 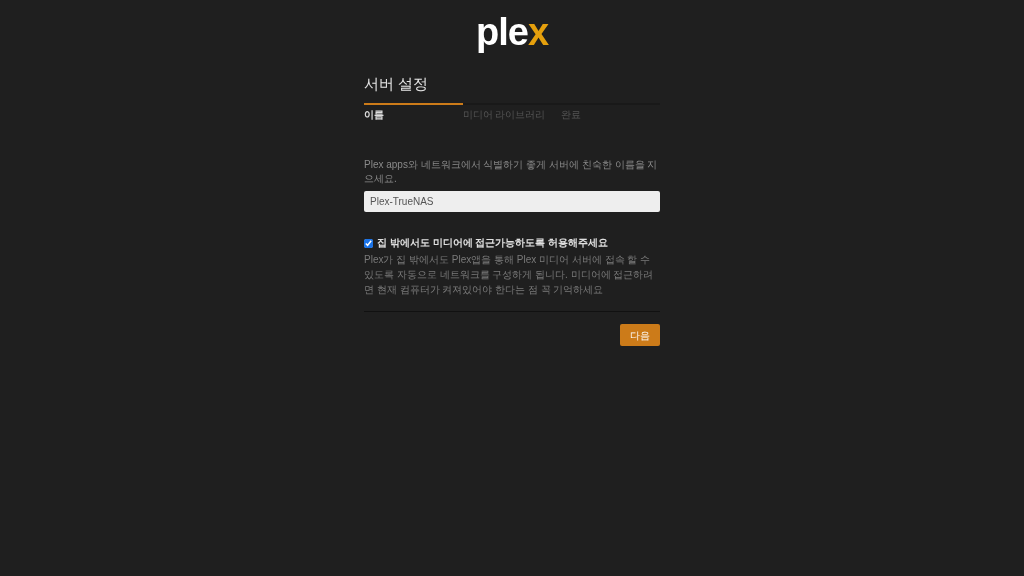 What do you see at coordinates (413, 112) in the screenshot?
I see `step-tab: 이름` at bounding box center [413, 112].